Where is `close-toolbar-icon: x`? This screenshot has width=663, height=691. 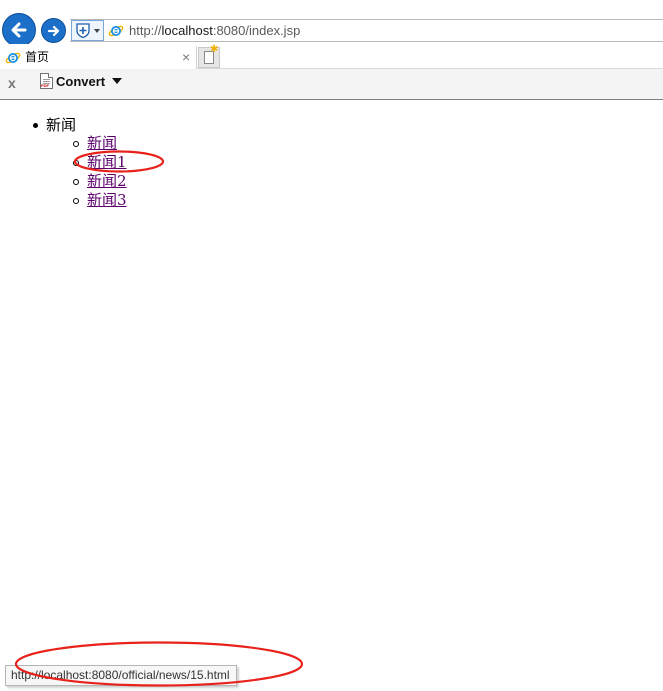
close-toolbar-icon: x is located at coordinates (12, 83).